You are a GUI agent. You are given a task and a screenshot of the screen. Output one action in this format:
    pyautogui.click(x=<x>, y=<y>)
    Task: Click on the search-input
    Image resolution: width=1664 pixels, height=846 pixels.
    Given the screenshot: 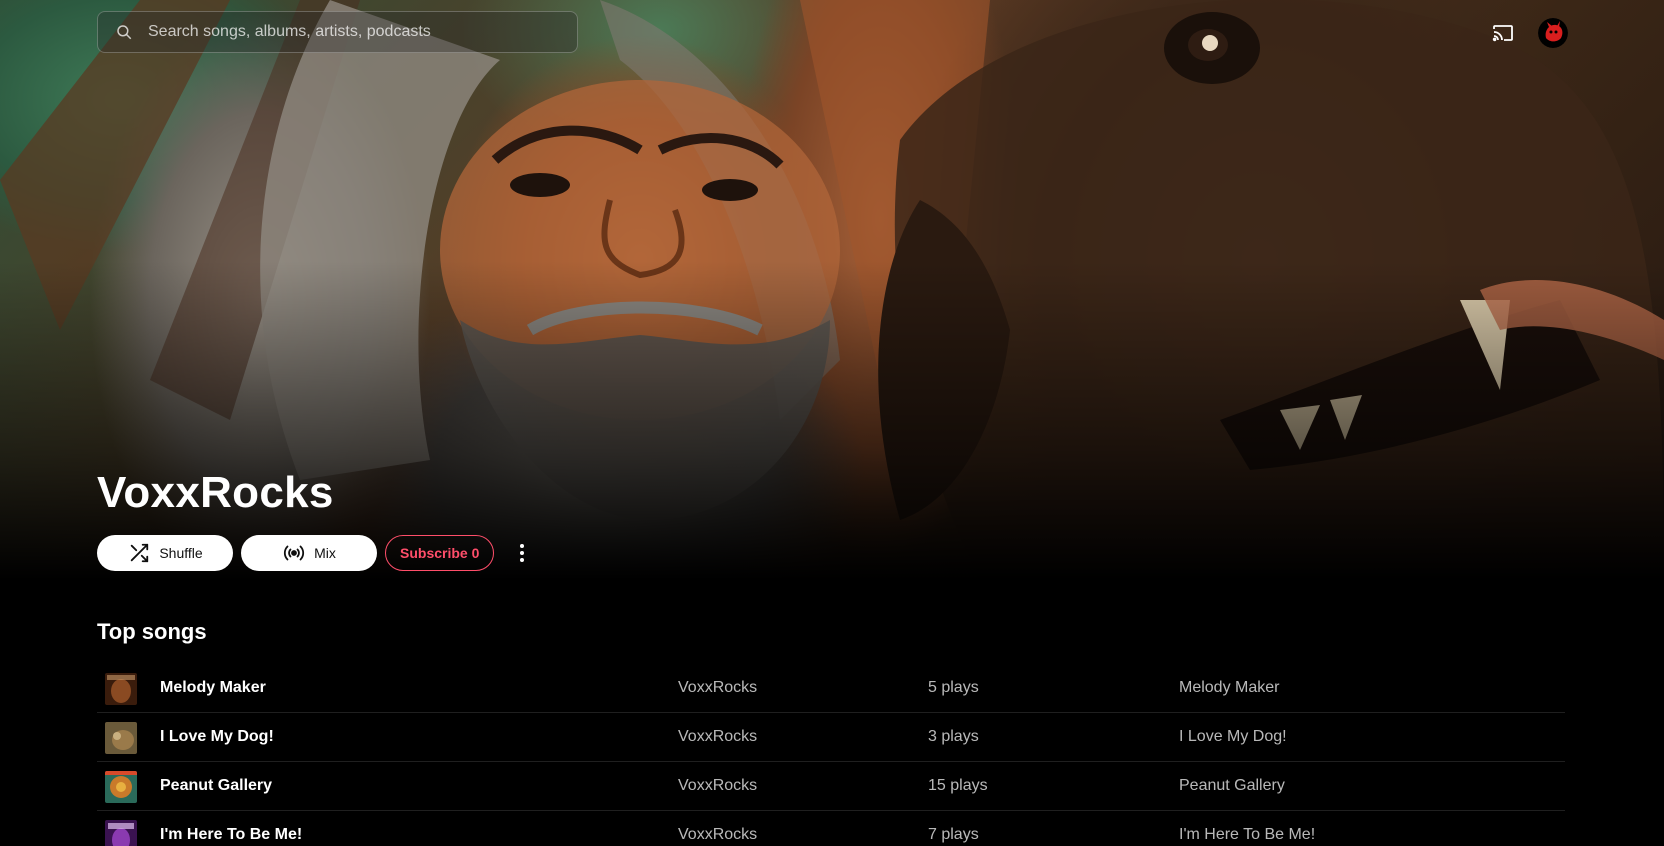 What is the action you would take?
    pyautogui.click(x=362, y=32)
    